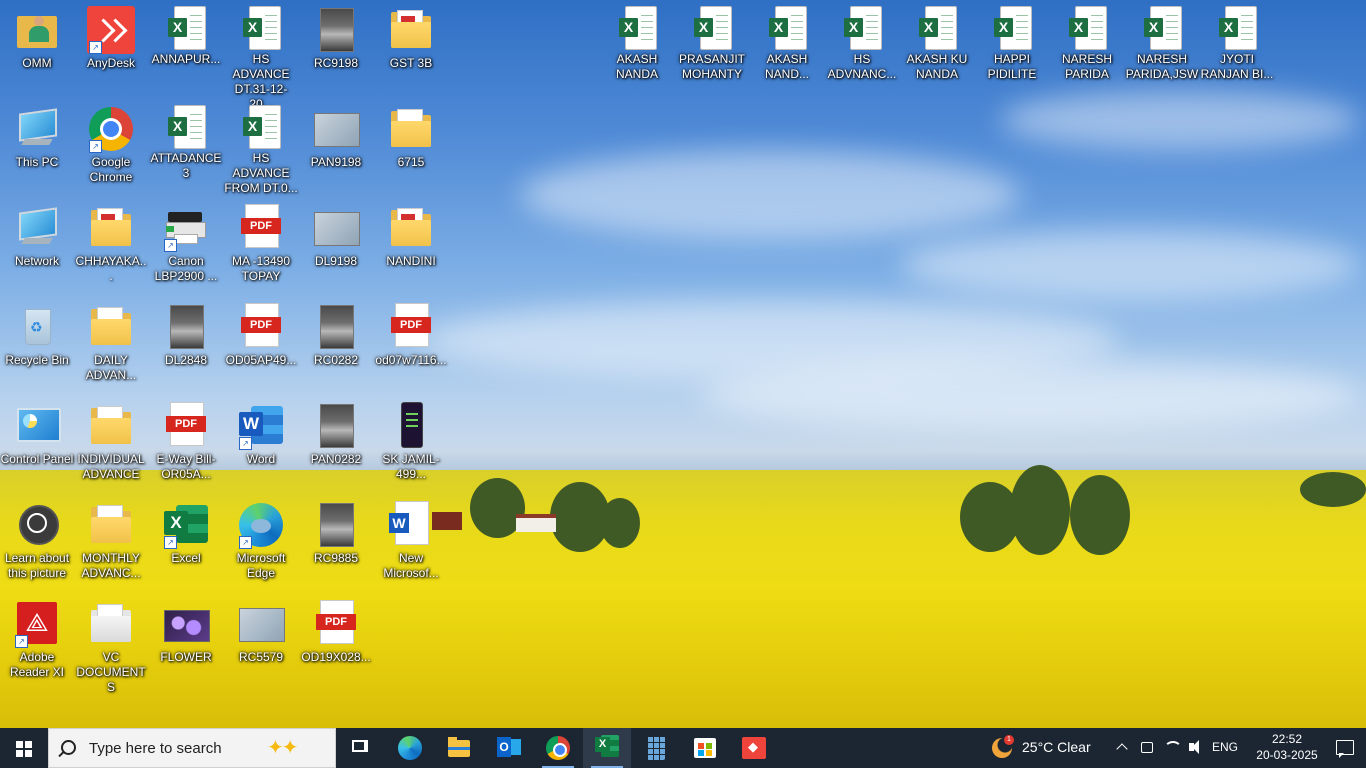  Describe the element at coordinates (558, 748) in the screenshot. I see `taskbar-chrome-button` at that location.